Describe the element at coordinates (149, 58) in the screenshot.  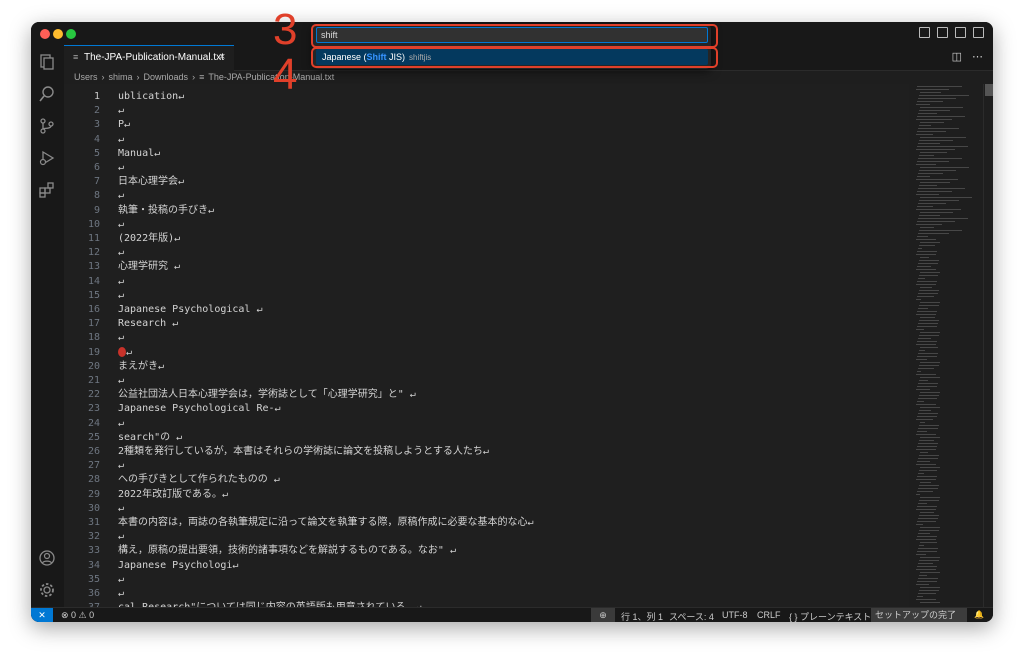
I see `tab-the-jpa-publication-manual: ≡ The-JPA-Publication-Manual.txt ×` at that location.